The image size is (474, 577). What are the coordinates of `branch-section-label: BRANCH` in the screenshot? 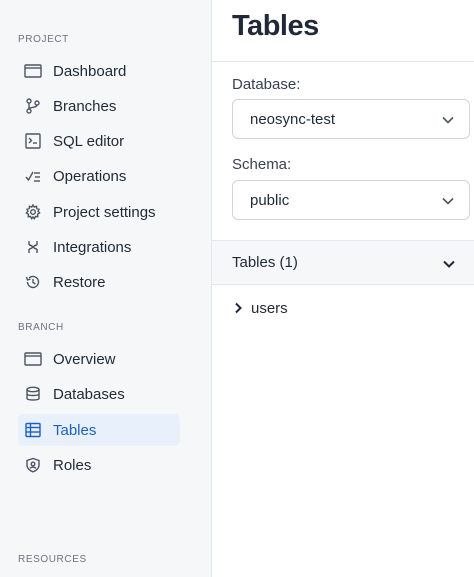 It's located at (41, 327).